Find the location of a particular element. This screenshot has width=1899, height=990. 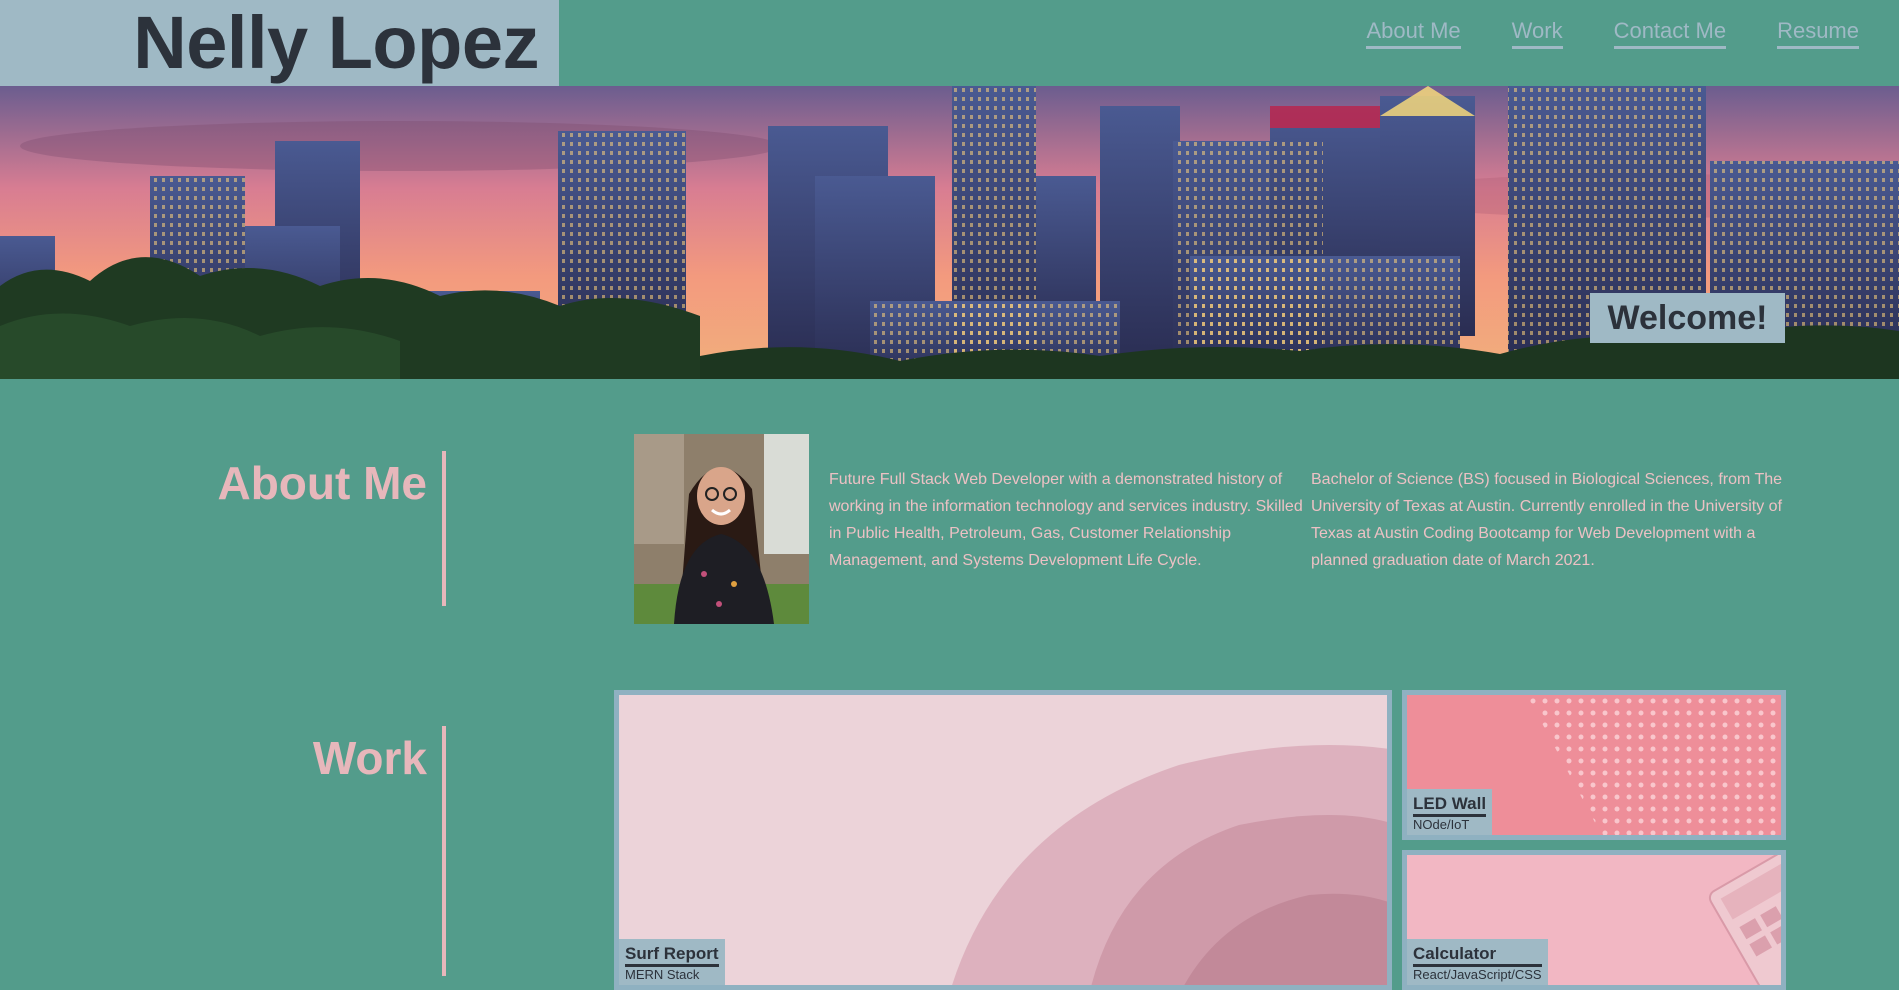

about-section-title: About Me is located at coordinates (322, 483).